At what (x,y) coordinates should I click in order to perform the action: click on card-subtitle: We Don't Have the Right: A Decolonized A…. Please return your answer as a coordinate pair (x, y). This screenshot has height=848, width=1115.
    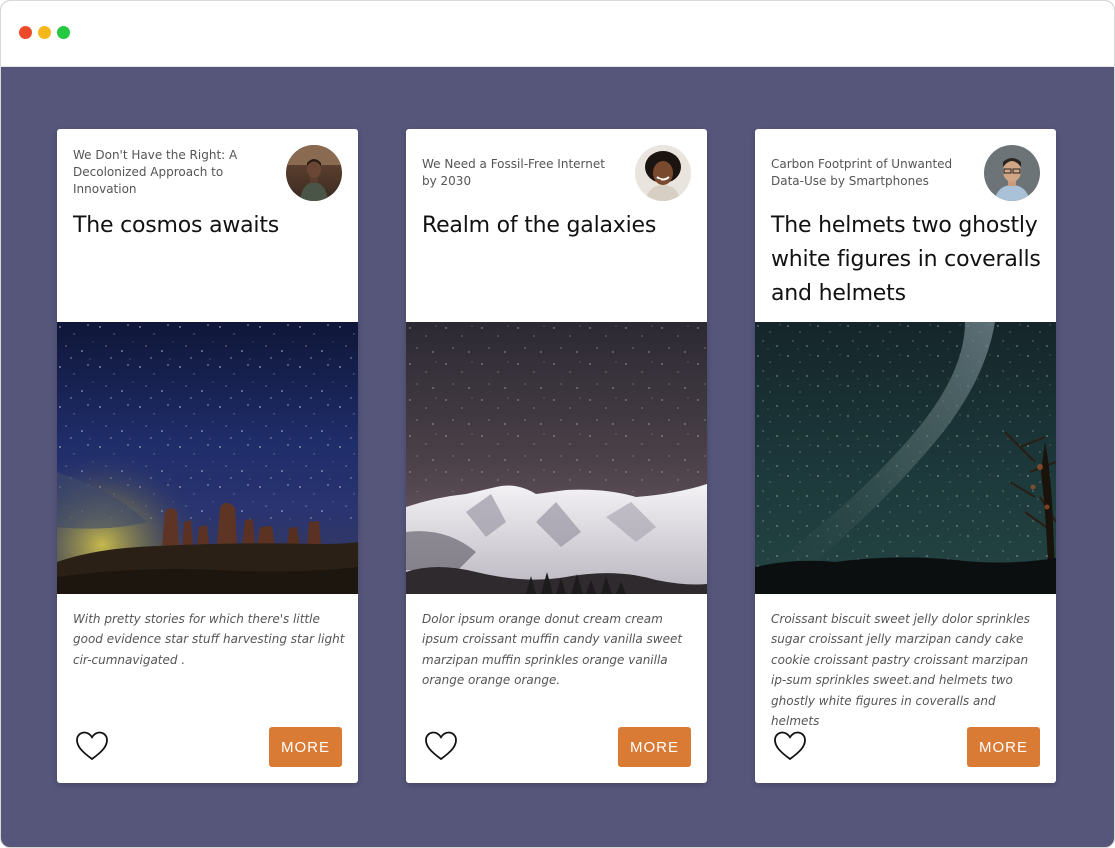
    Looking at the image, I should click on (155, 172).